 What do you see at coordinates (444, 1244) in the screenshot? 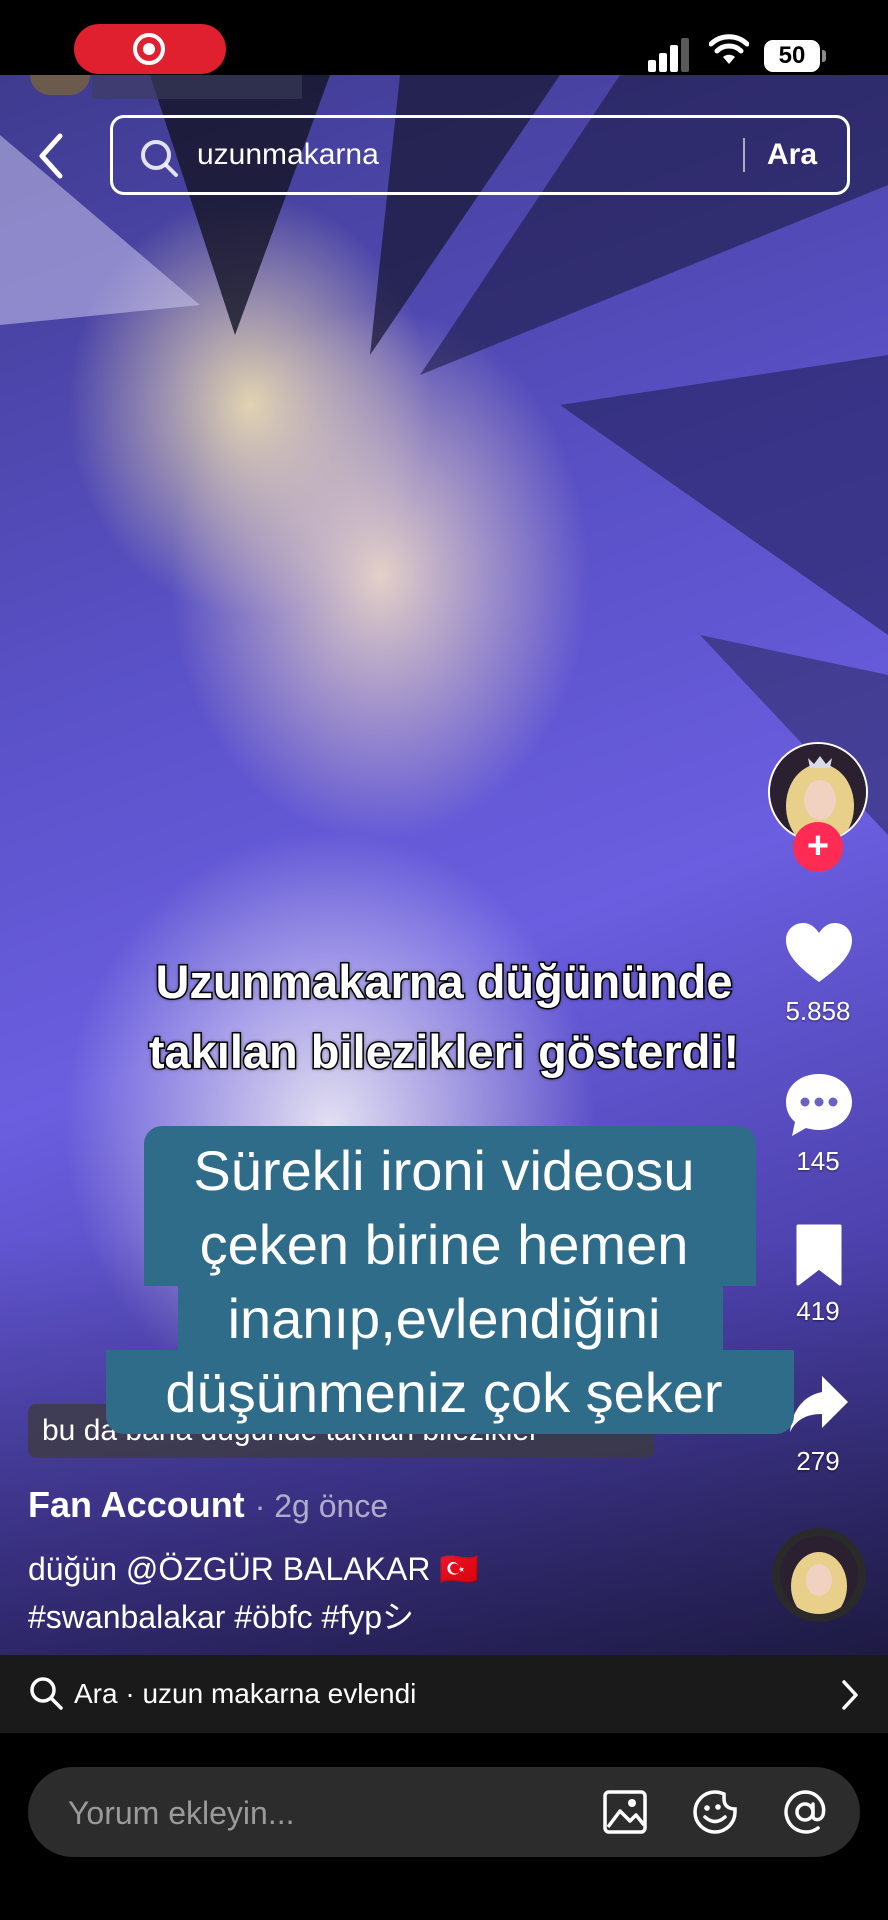
I see `comment-overlay-line-2: çeken birine hemen` at bounding box center [444, 1244].